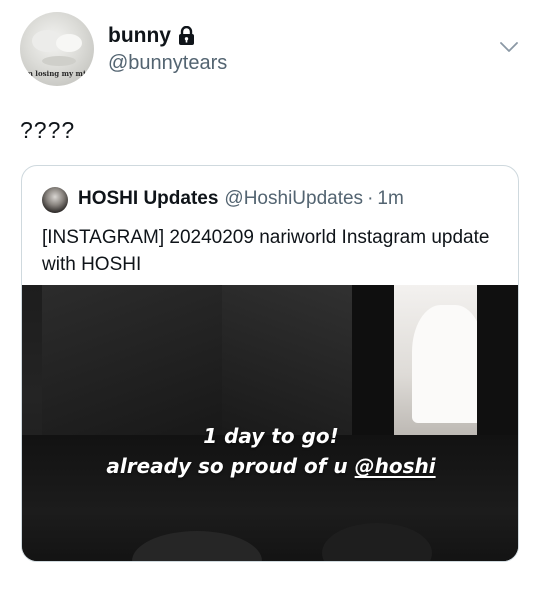  What do you see at coordinates (186, 35) in the screenshot?
I see `lock-icon` at bounding box center [186, 35].